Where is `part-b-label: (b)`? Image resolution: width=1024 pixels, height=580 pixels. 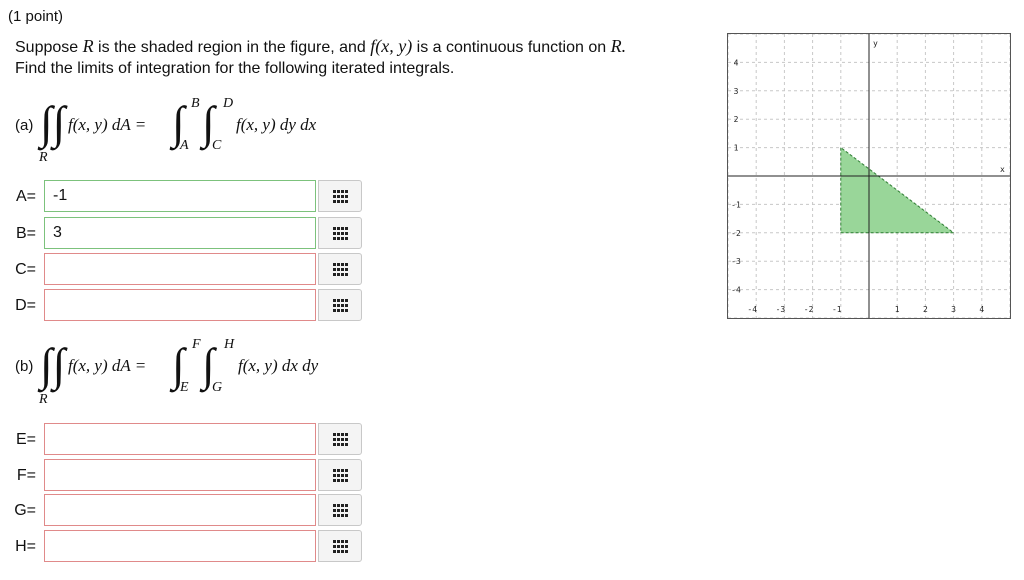 part-b-label: (b) is located at coordinates (24, 366).